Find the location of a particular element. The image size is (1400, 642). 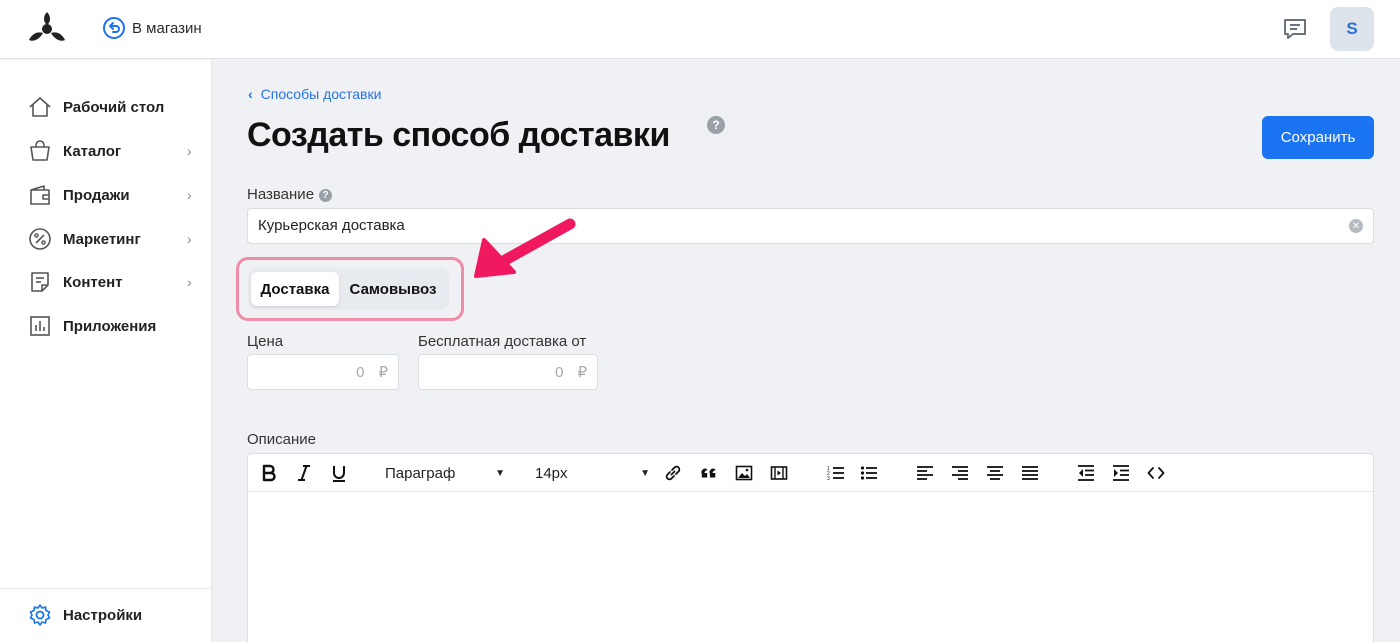

sidebar-item-label: Продажи is located at coordinates (96, 195).